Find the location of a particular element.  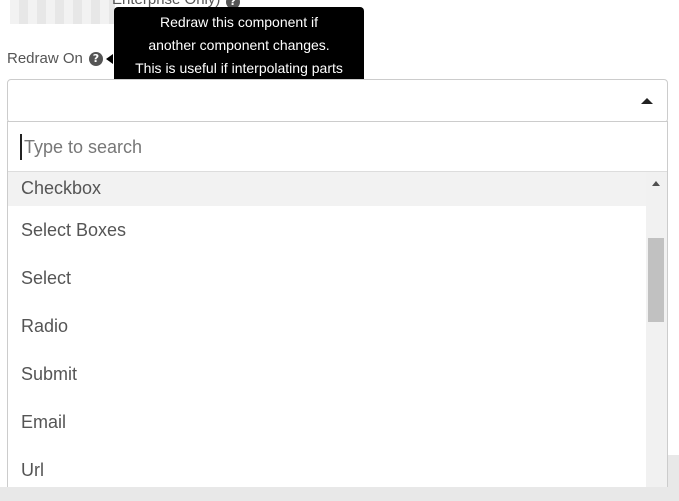

search-input is located at coordinates (337, 147).